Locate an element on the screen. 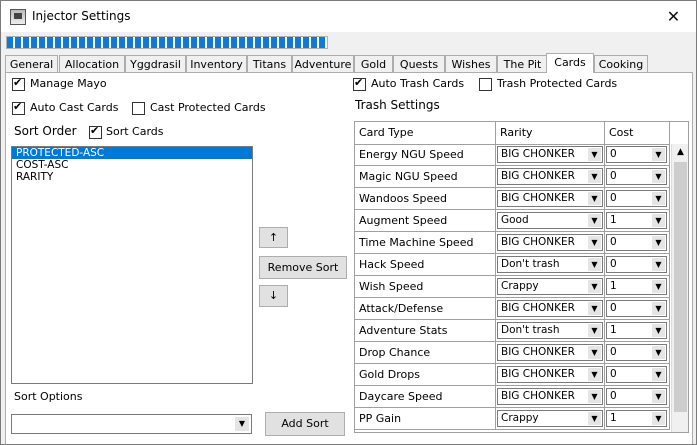 Image resolution: width=697 pixels, height=445 pixels. column-header-rarity: Rarity is located at coordinates (550, 133).